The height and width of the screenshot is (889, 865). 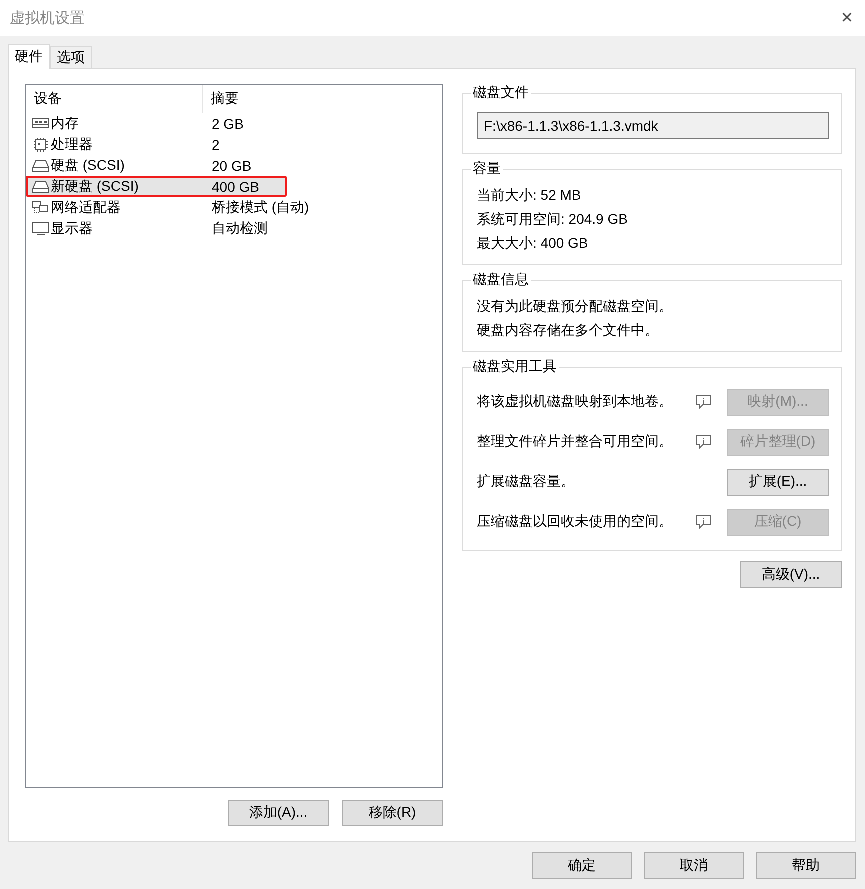 I want to click on device-summary: 2, so click(x=216, y=144).